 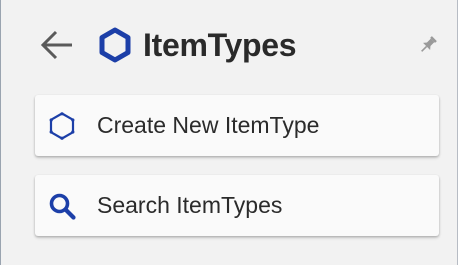 I want to click on search-icon, so click(x=62, y=206).